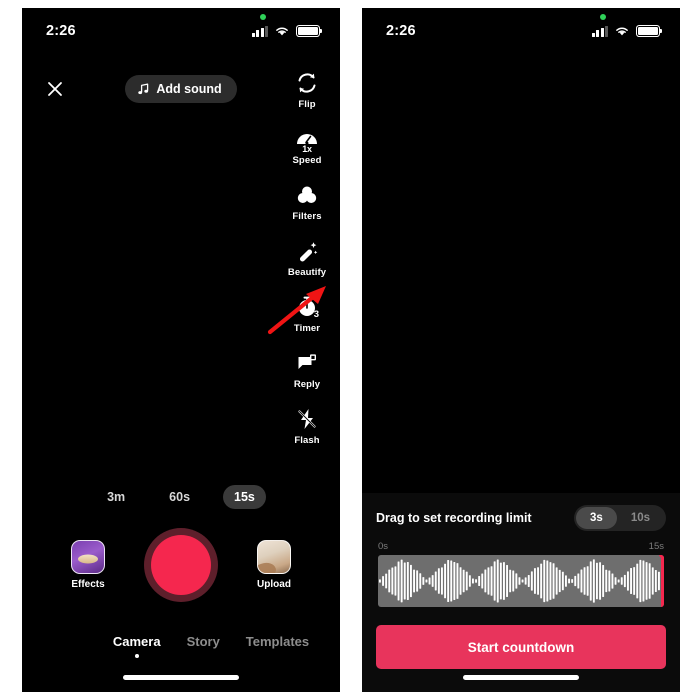  What do you see at coordinates (316, 314) in the screenshot?
I see `timer-badge: 3` at bounding box center [316, 314].